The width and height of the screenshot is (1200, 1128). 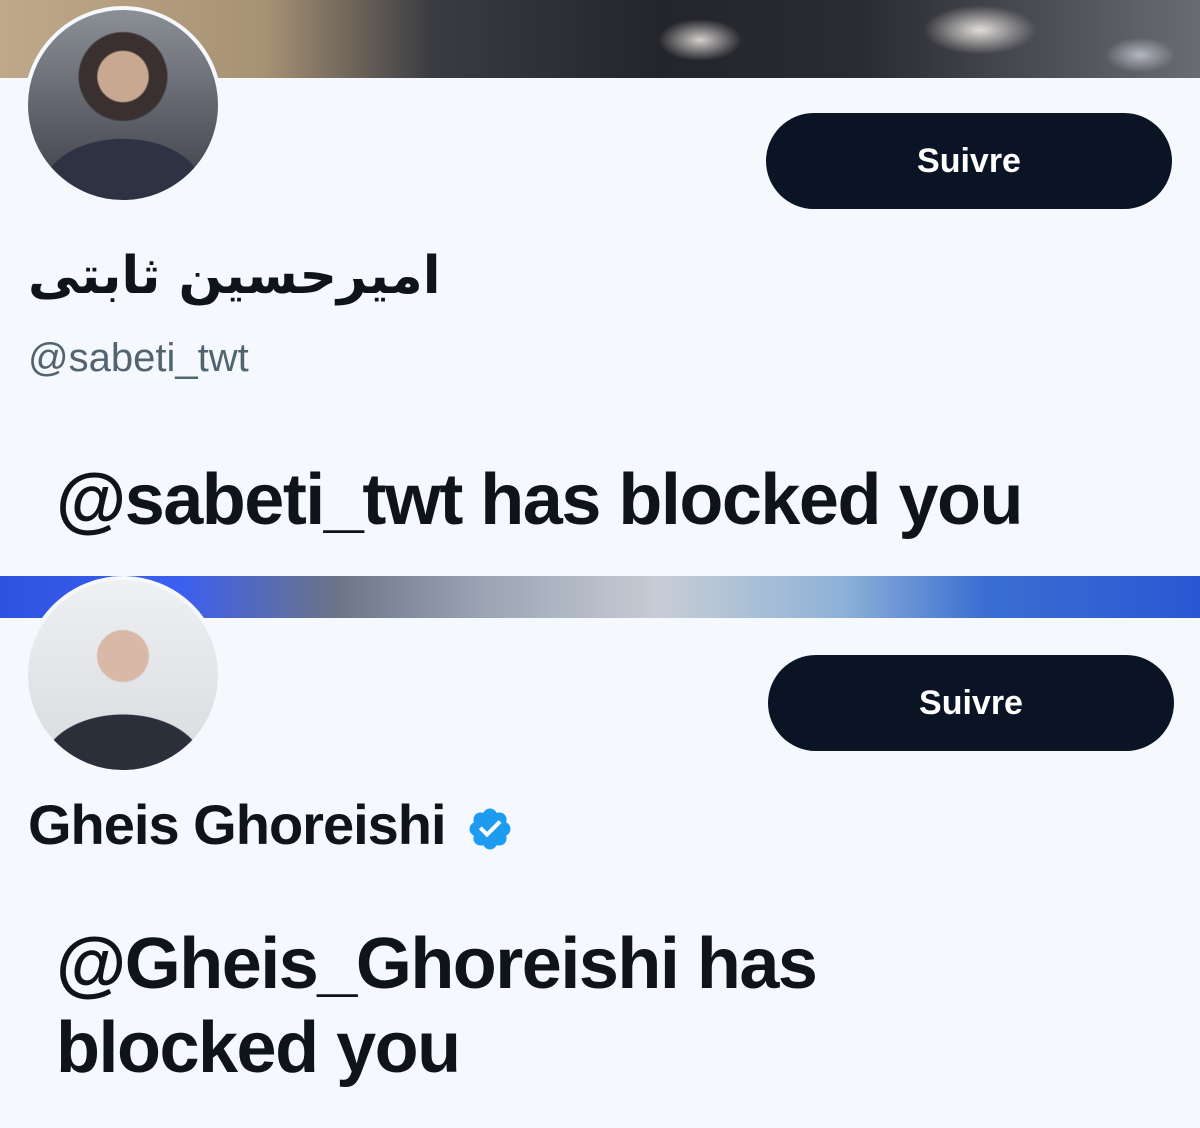 I want to click on profile-handle: @sabeti_twt, so click(x=138, y=358).